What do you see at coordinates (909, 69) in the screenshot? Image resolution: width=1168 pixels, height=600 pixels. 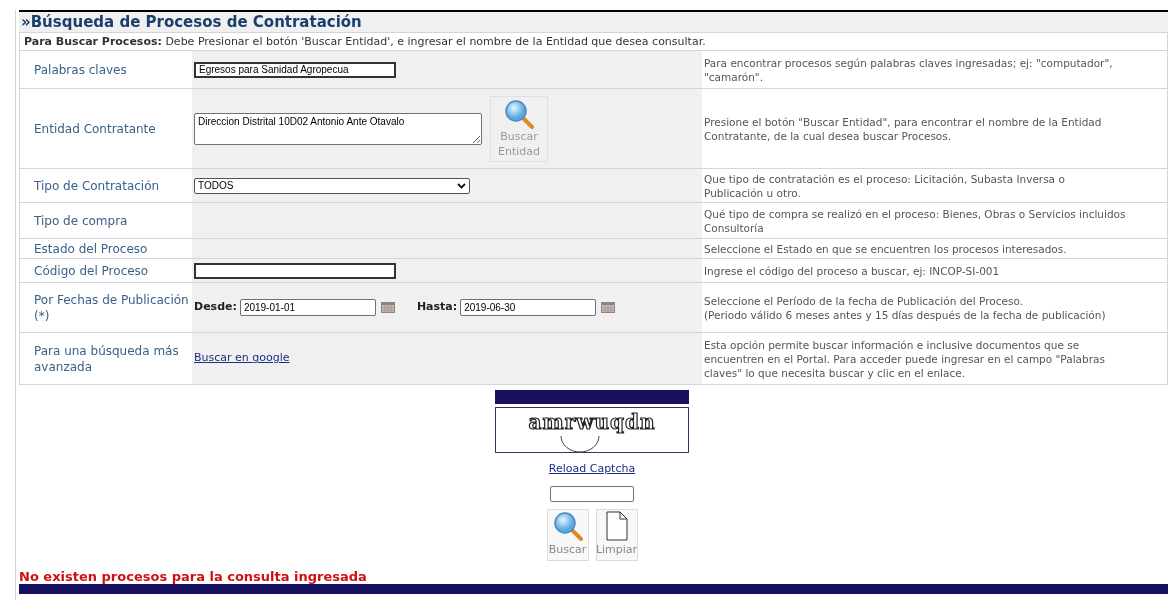 I see `help-text: Para encontrar procesos según palabras claves ingresadas; ej: "computador", "camarón".` at bounding box center [909, 69].